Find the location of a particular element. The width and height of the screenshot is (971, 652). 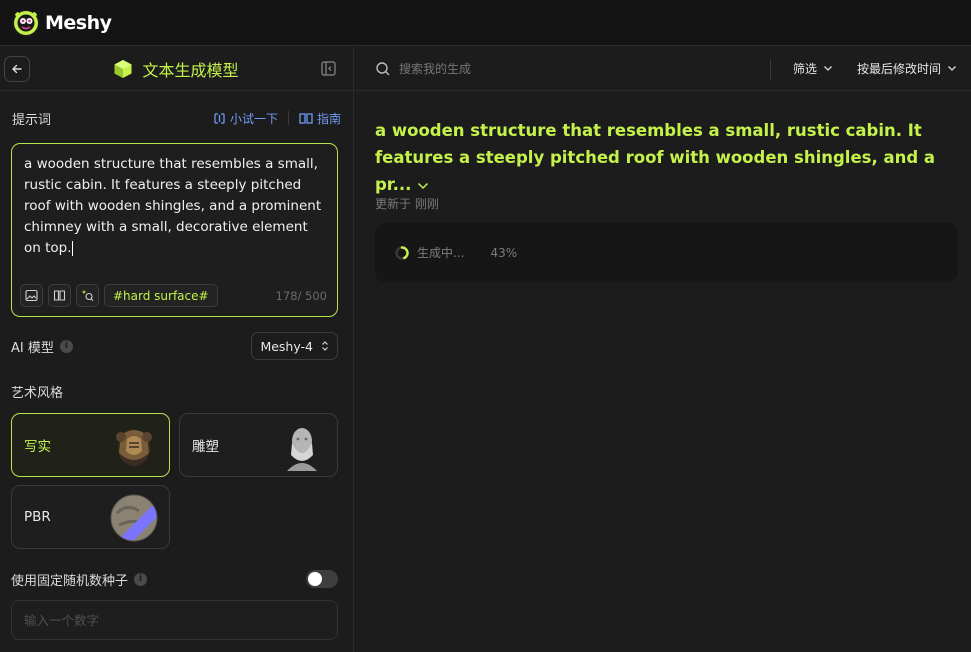

left-panel-header: 文本生成模型 is located at coordinates (176, 69).